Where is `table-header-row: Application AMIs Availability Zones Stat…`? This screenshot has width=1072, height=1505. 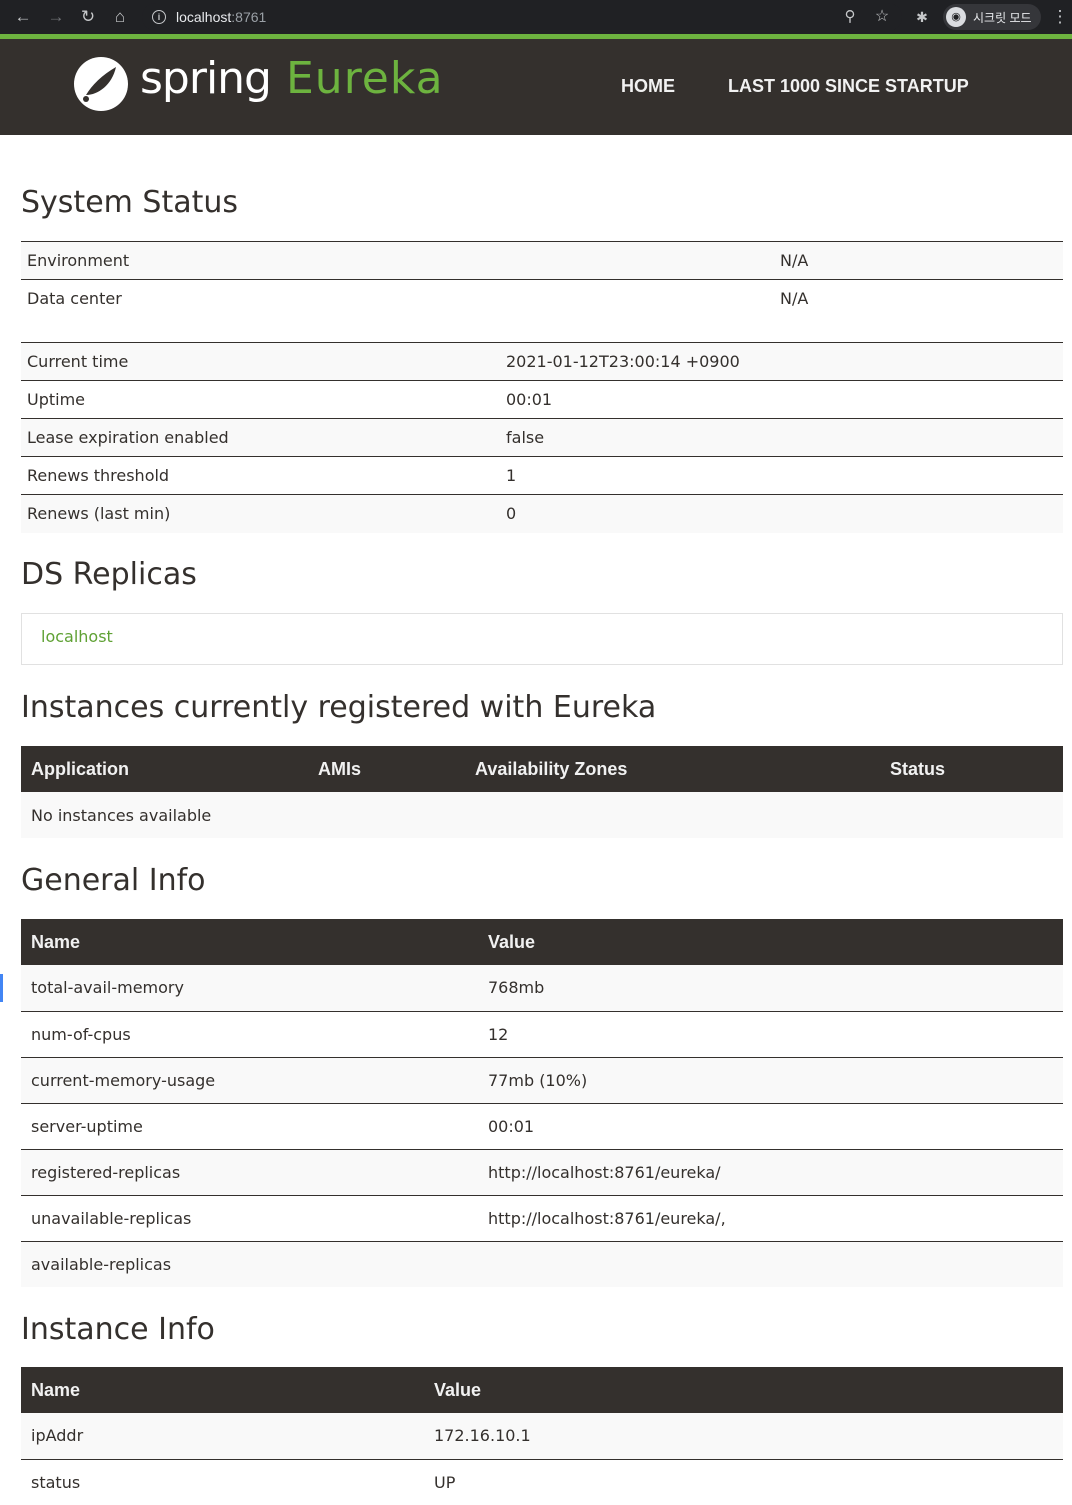 table-header-row: Application AMIs Availability Zones Stat… is located at coordinates (542, 769).